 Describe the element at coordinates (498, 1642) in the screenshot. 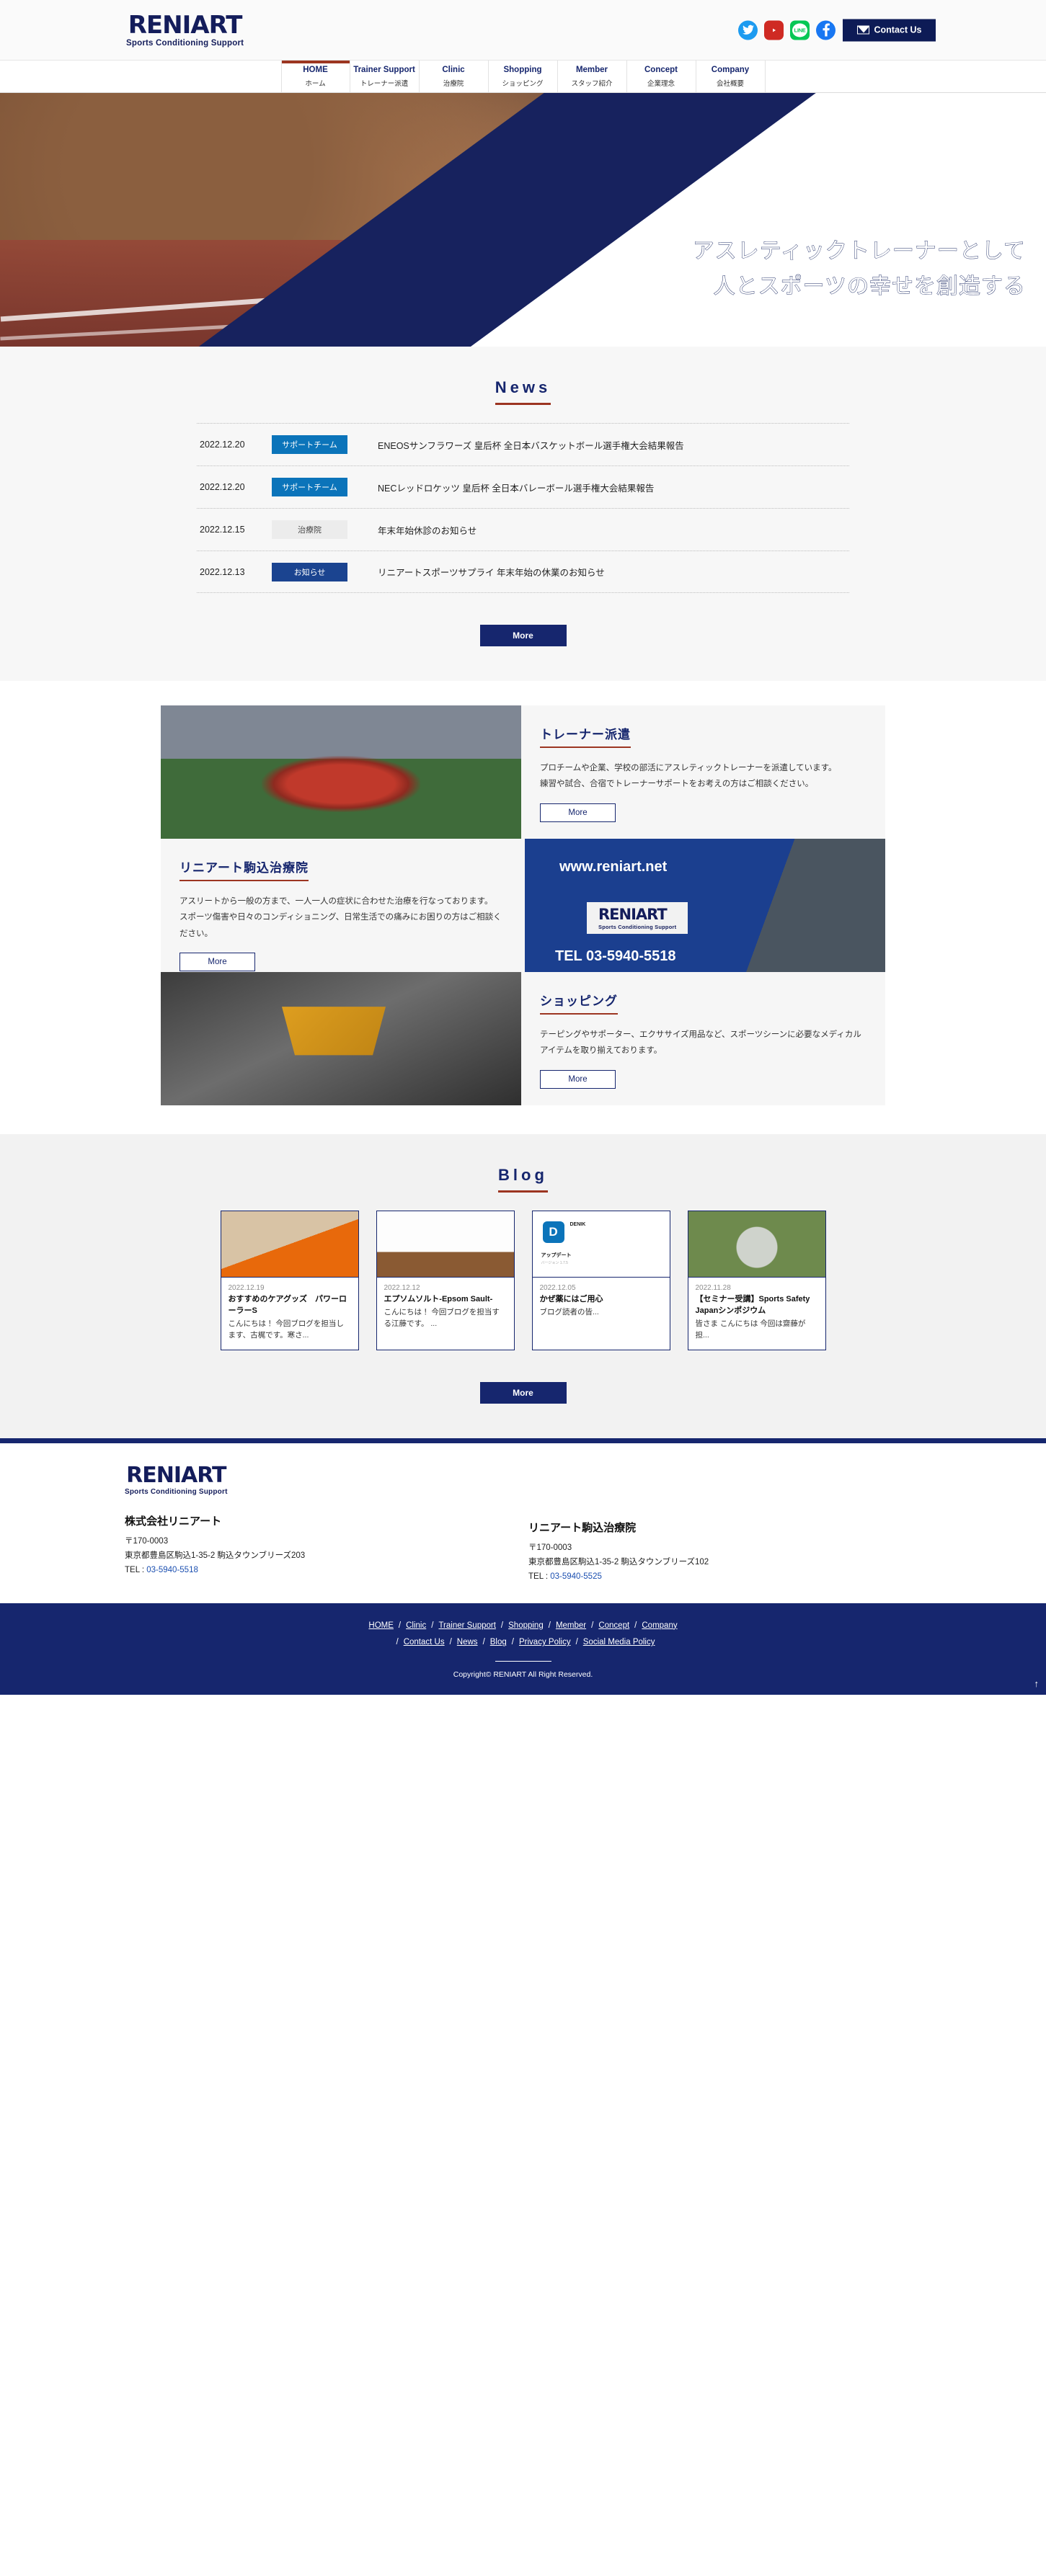

I see `footer-link-blog: Blog` at that location.